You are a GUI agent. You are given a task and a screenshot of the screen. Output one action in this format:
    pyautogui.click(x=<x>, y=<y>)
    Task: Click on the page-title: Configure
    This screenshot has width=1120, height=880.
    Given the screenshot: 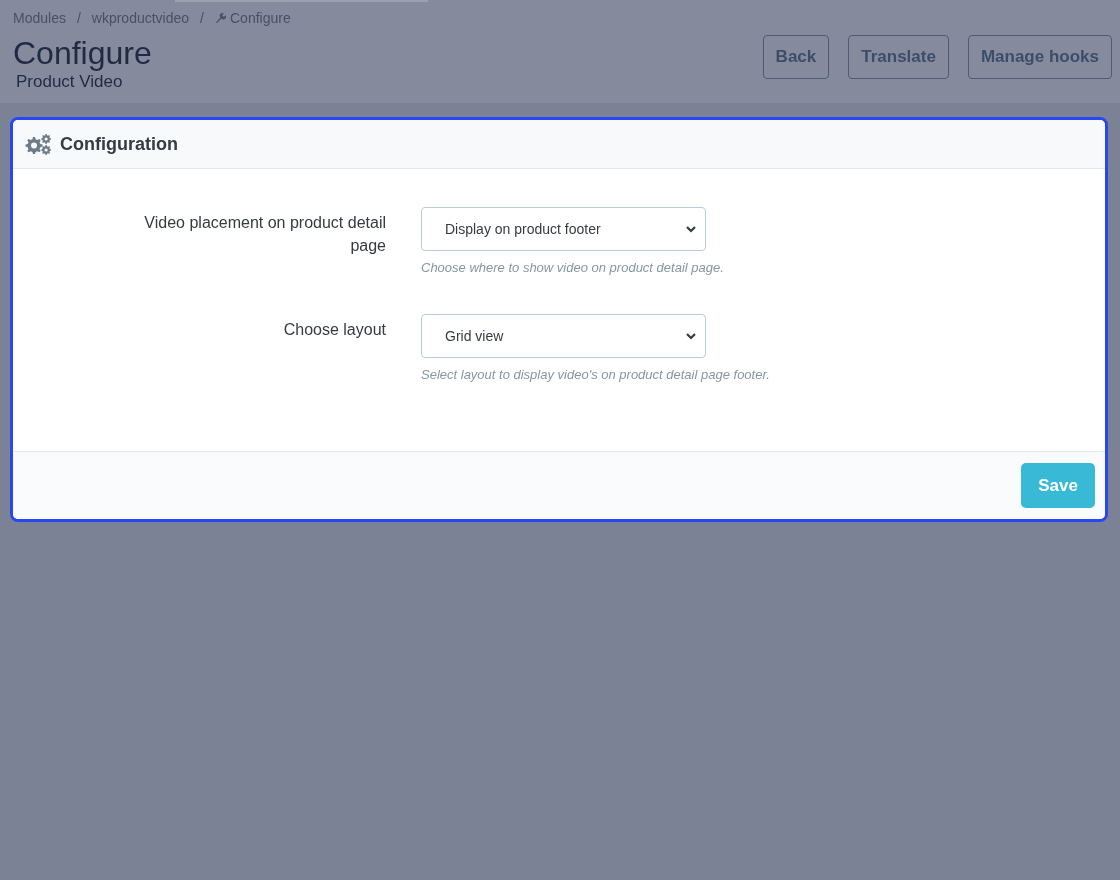 What is the action you would take?
    pyautogui.click(x=82, y=53)
    